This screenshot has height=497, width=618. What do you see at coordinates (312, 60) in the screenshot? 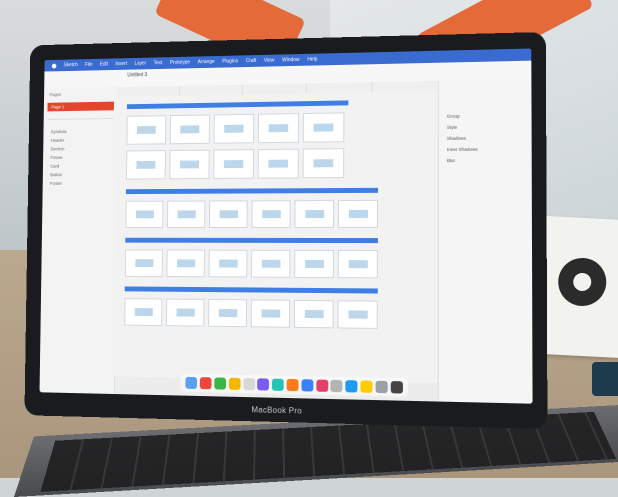
I see `menu-help: Help` at bounding box center [312, 60].